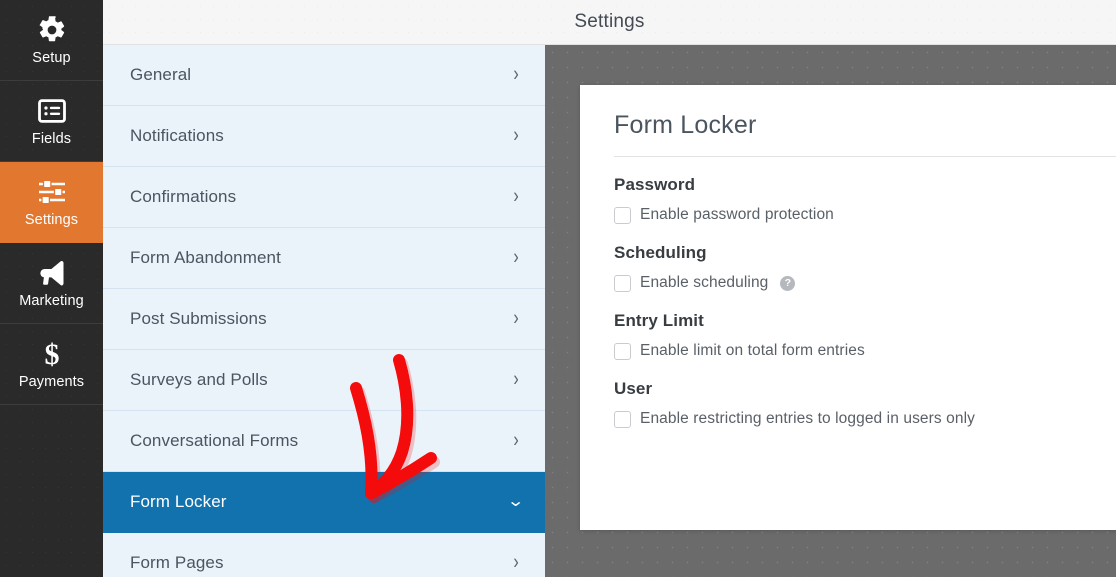  What do you see at coordinates (622, 351) in the screenshot?
I see `enable-entry-limit-checkbox` at bounding box center [622, 351].